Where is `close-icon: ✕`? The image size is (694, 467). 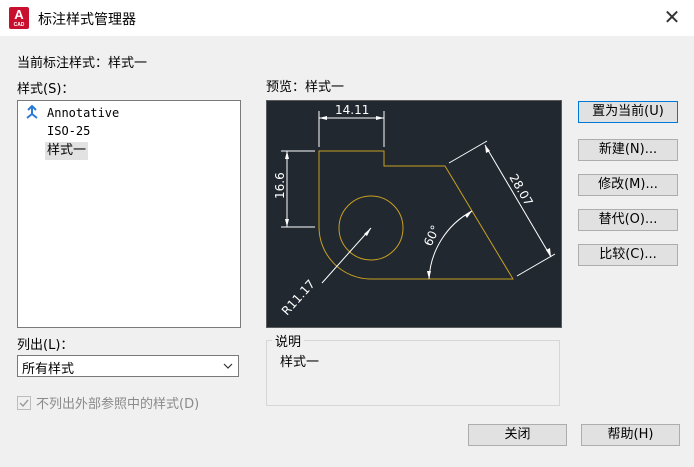
close-icon: ✕ is located at coordinates (672, 18).